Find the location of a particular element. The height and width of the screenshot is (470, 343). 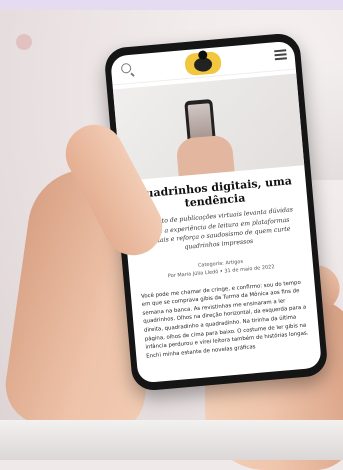

hero-hand-illustration is located at coordinates (205, 155).